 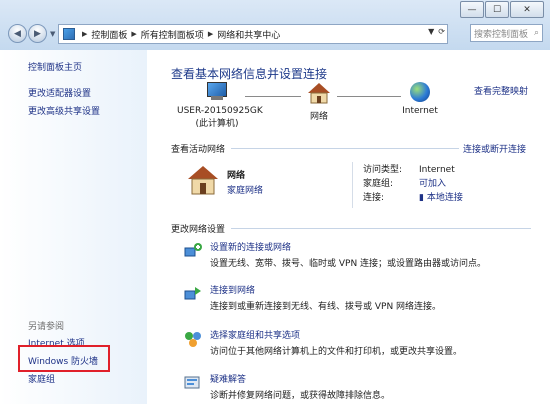 I want to click on task-new-connection-link: 设置新的连接或网络, so click(x=250, y=246).